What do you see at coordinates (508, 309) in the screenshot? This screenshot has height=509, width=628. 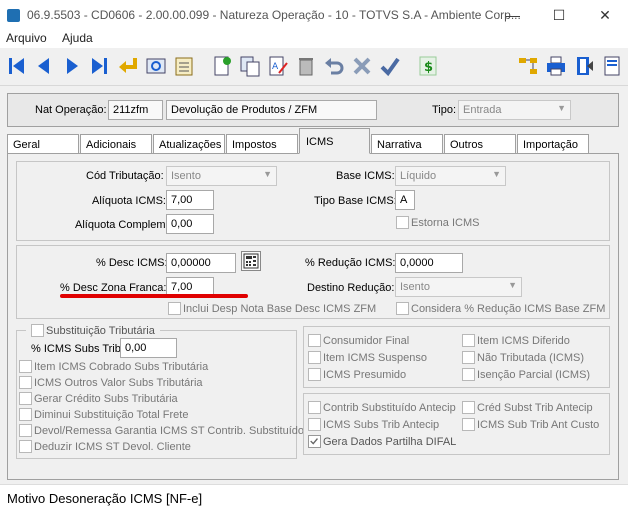 I see `considera-reducao-label: Considera % Redução ICMS Base ZFM` at bounding box center [508, 309].